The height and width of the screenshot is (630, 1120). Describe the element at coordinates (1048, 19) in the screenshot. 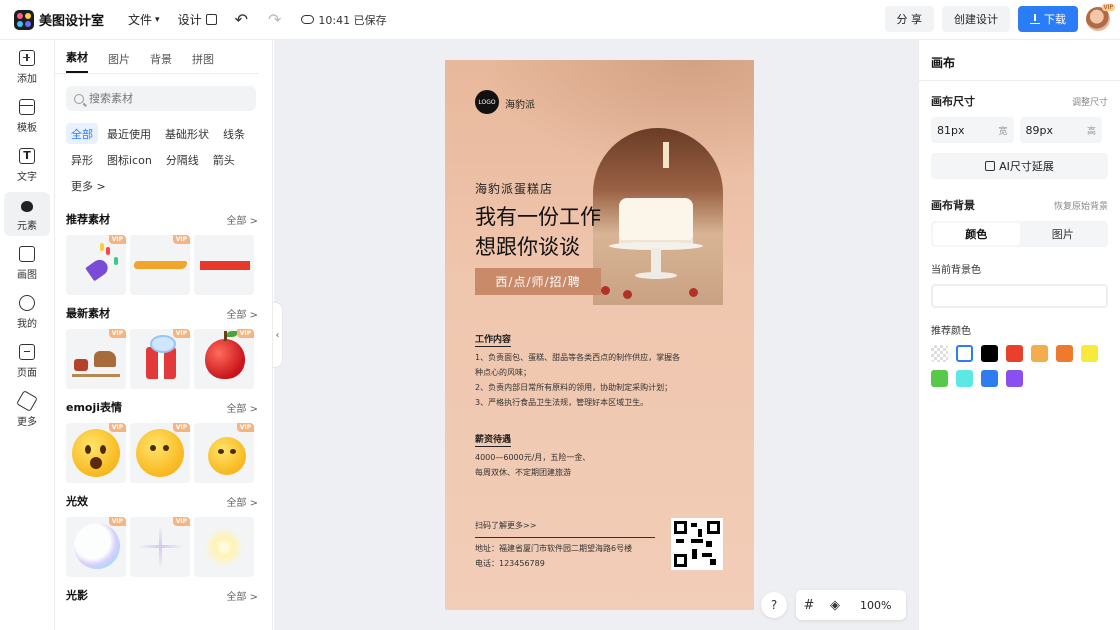

I see `download-button: 下载` at that location.